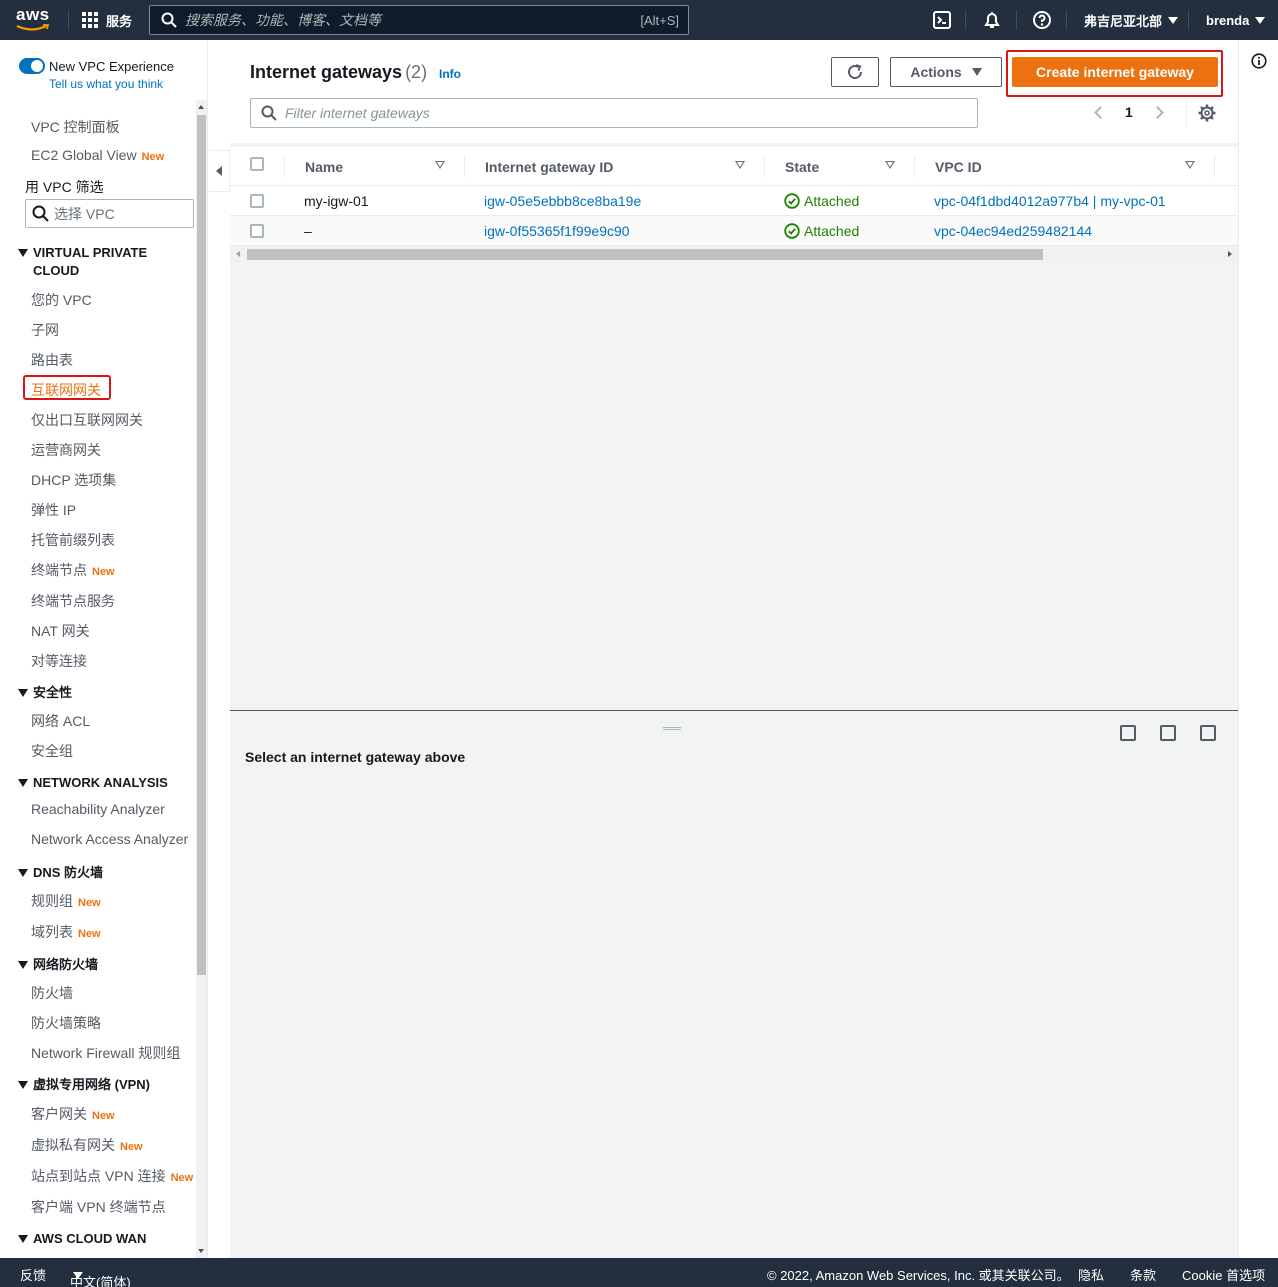 Image resolution: width=1278 pixels, height=1287 pixels. I want to click on column-header-name: Name, so click(324, 166).